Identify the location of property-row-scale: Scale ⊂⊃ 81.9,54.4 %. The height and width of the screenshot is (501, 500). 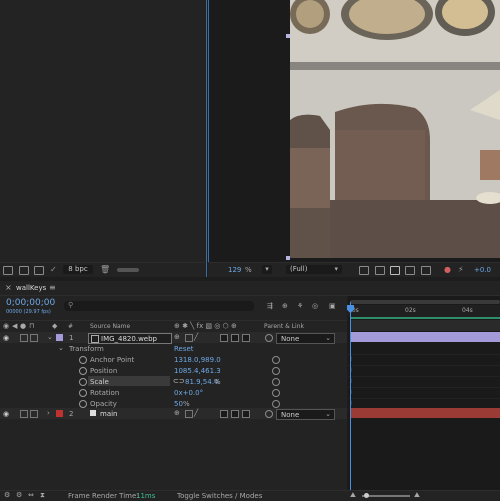
(173, 381).